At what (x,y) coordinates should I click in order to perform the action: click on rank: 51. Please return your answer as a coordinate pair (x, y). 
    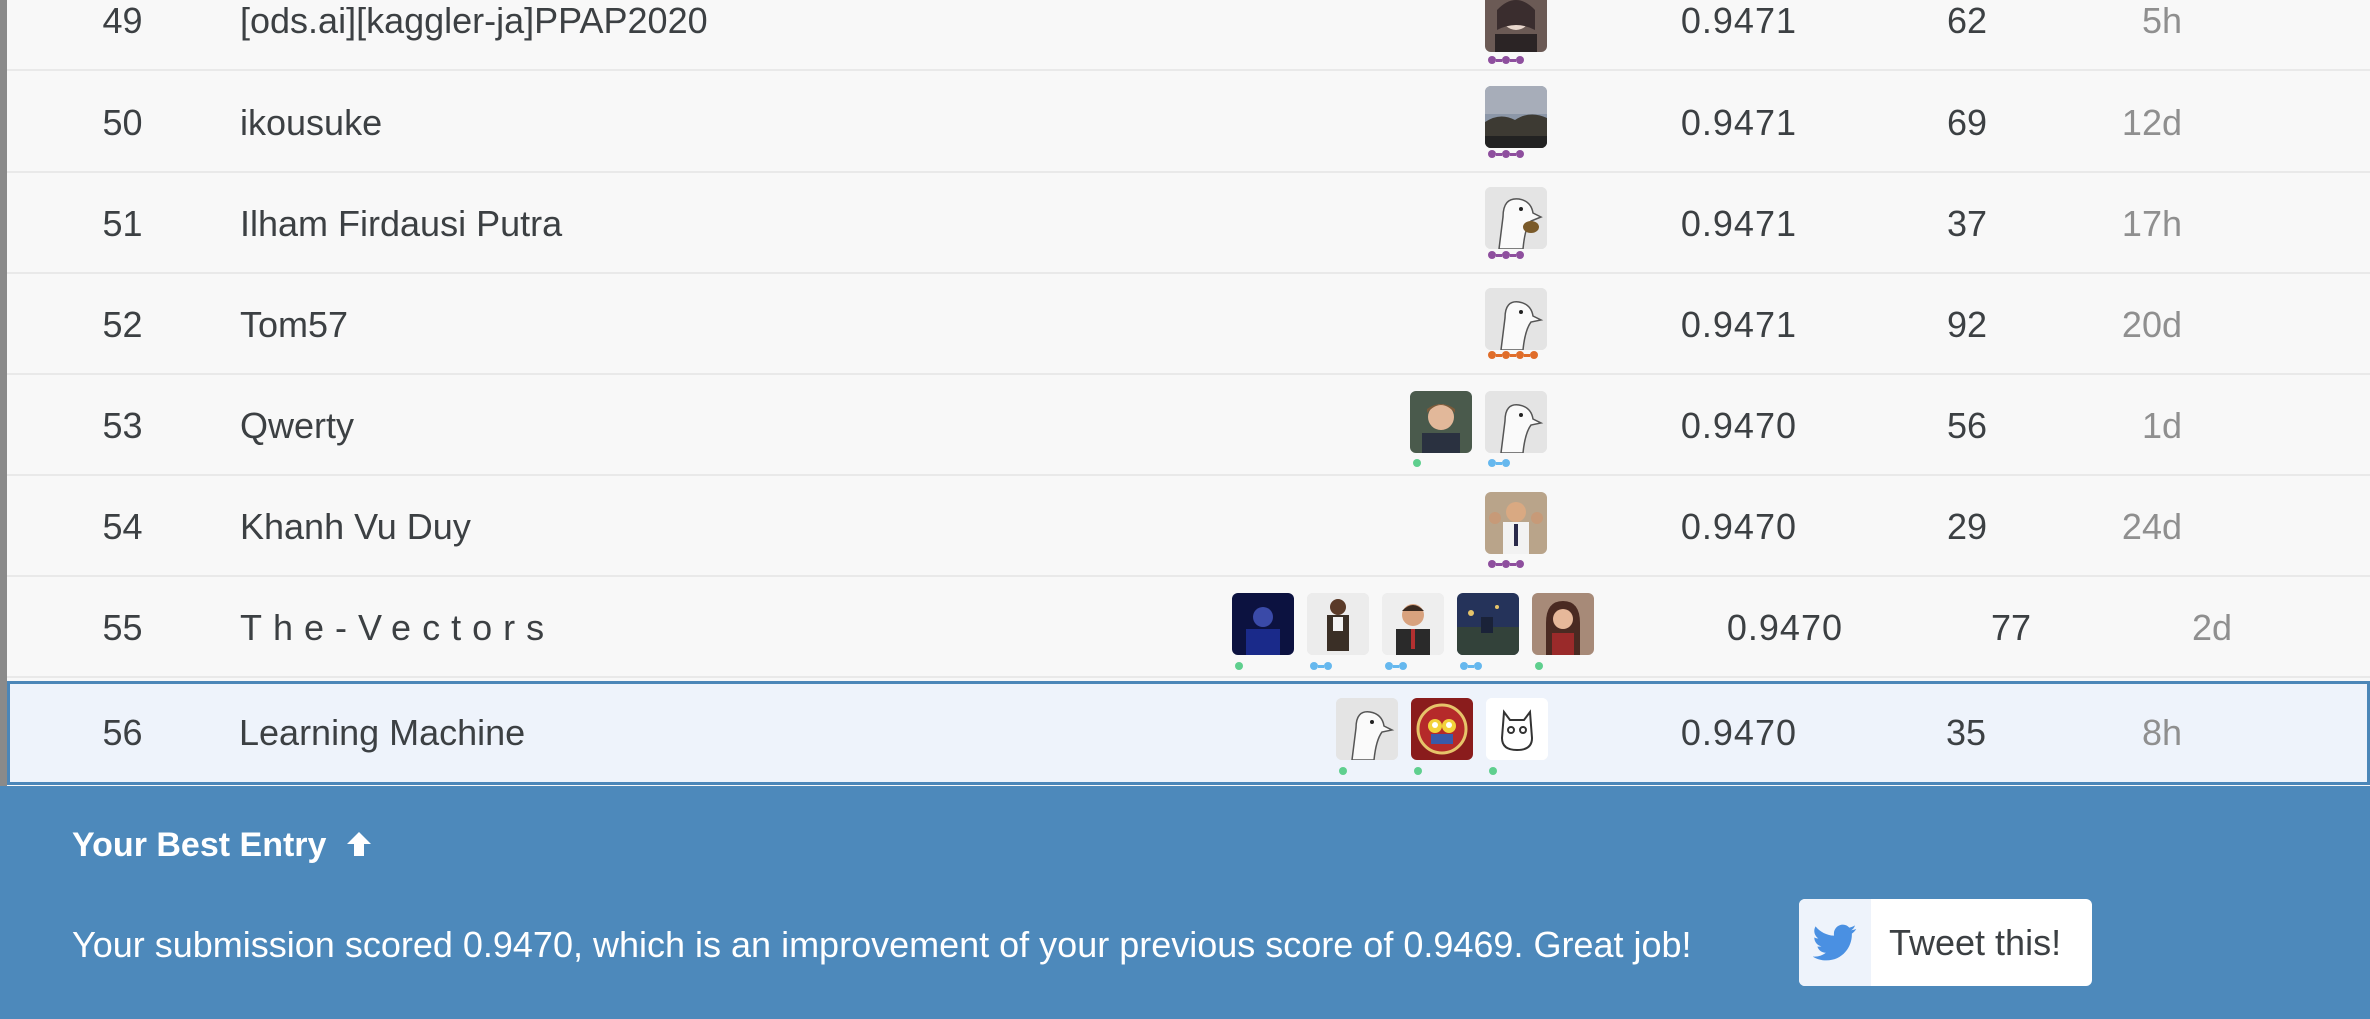
    Looking at the image, I should click on (122, 223).